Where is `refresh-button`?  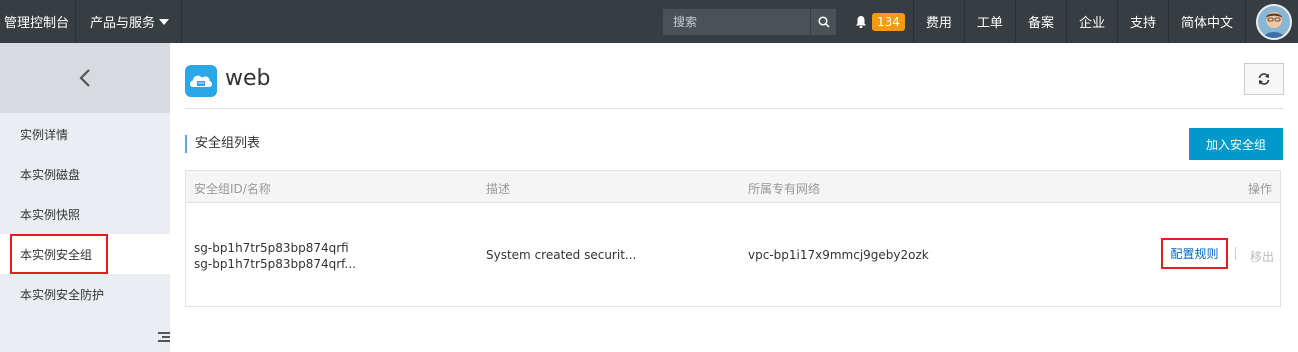
refresh-button is located at coordinates (1264, 79).